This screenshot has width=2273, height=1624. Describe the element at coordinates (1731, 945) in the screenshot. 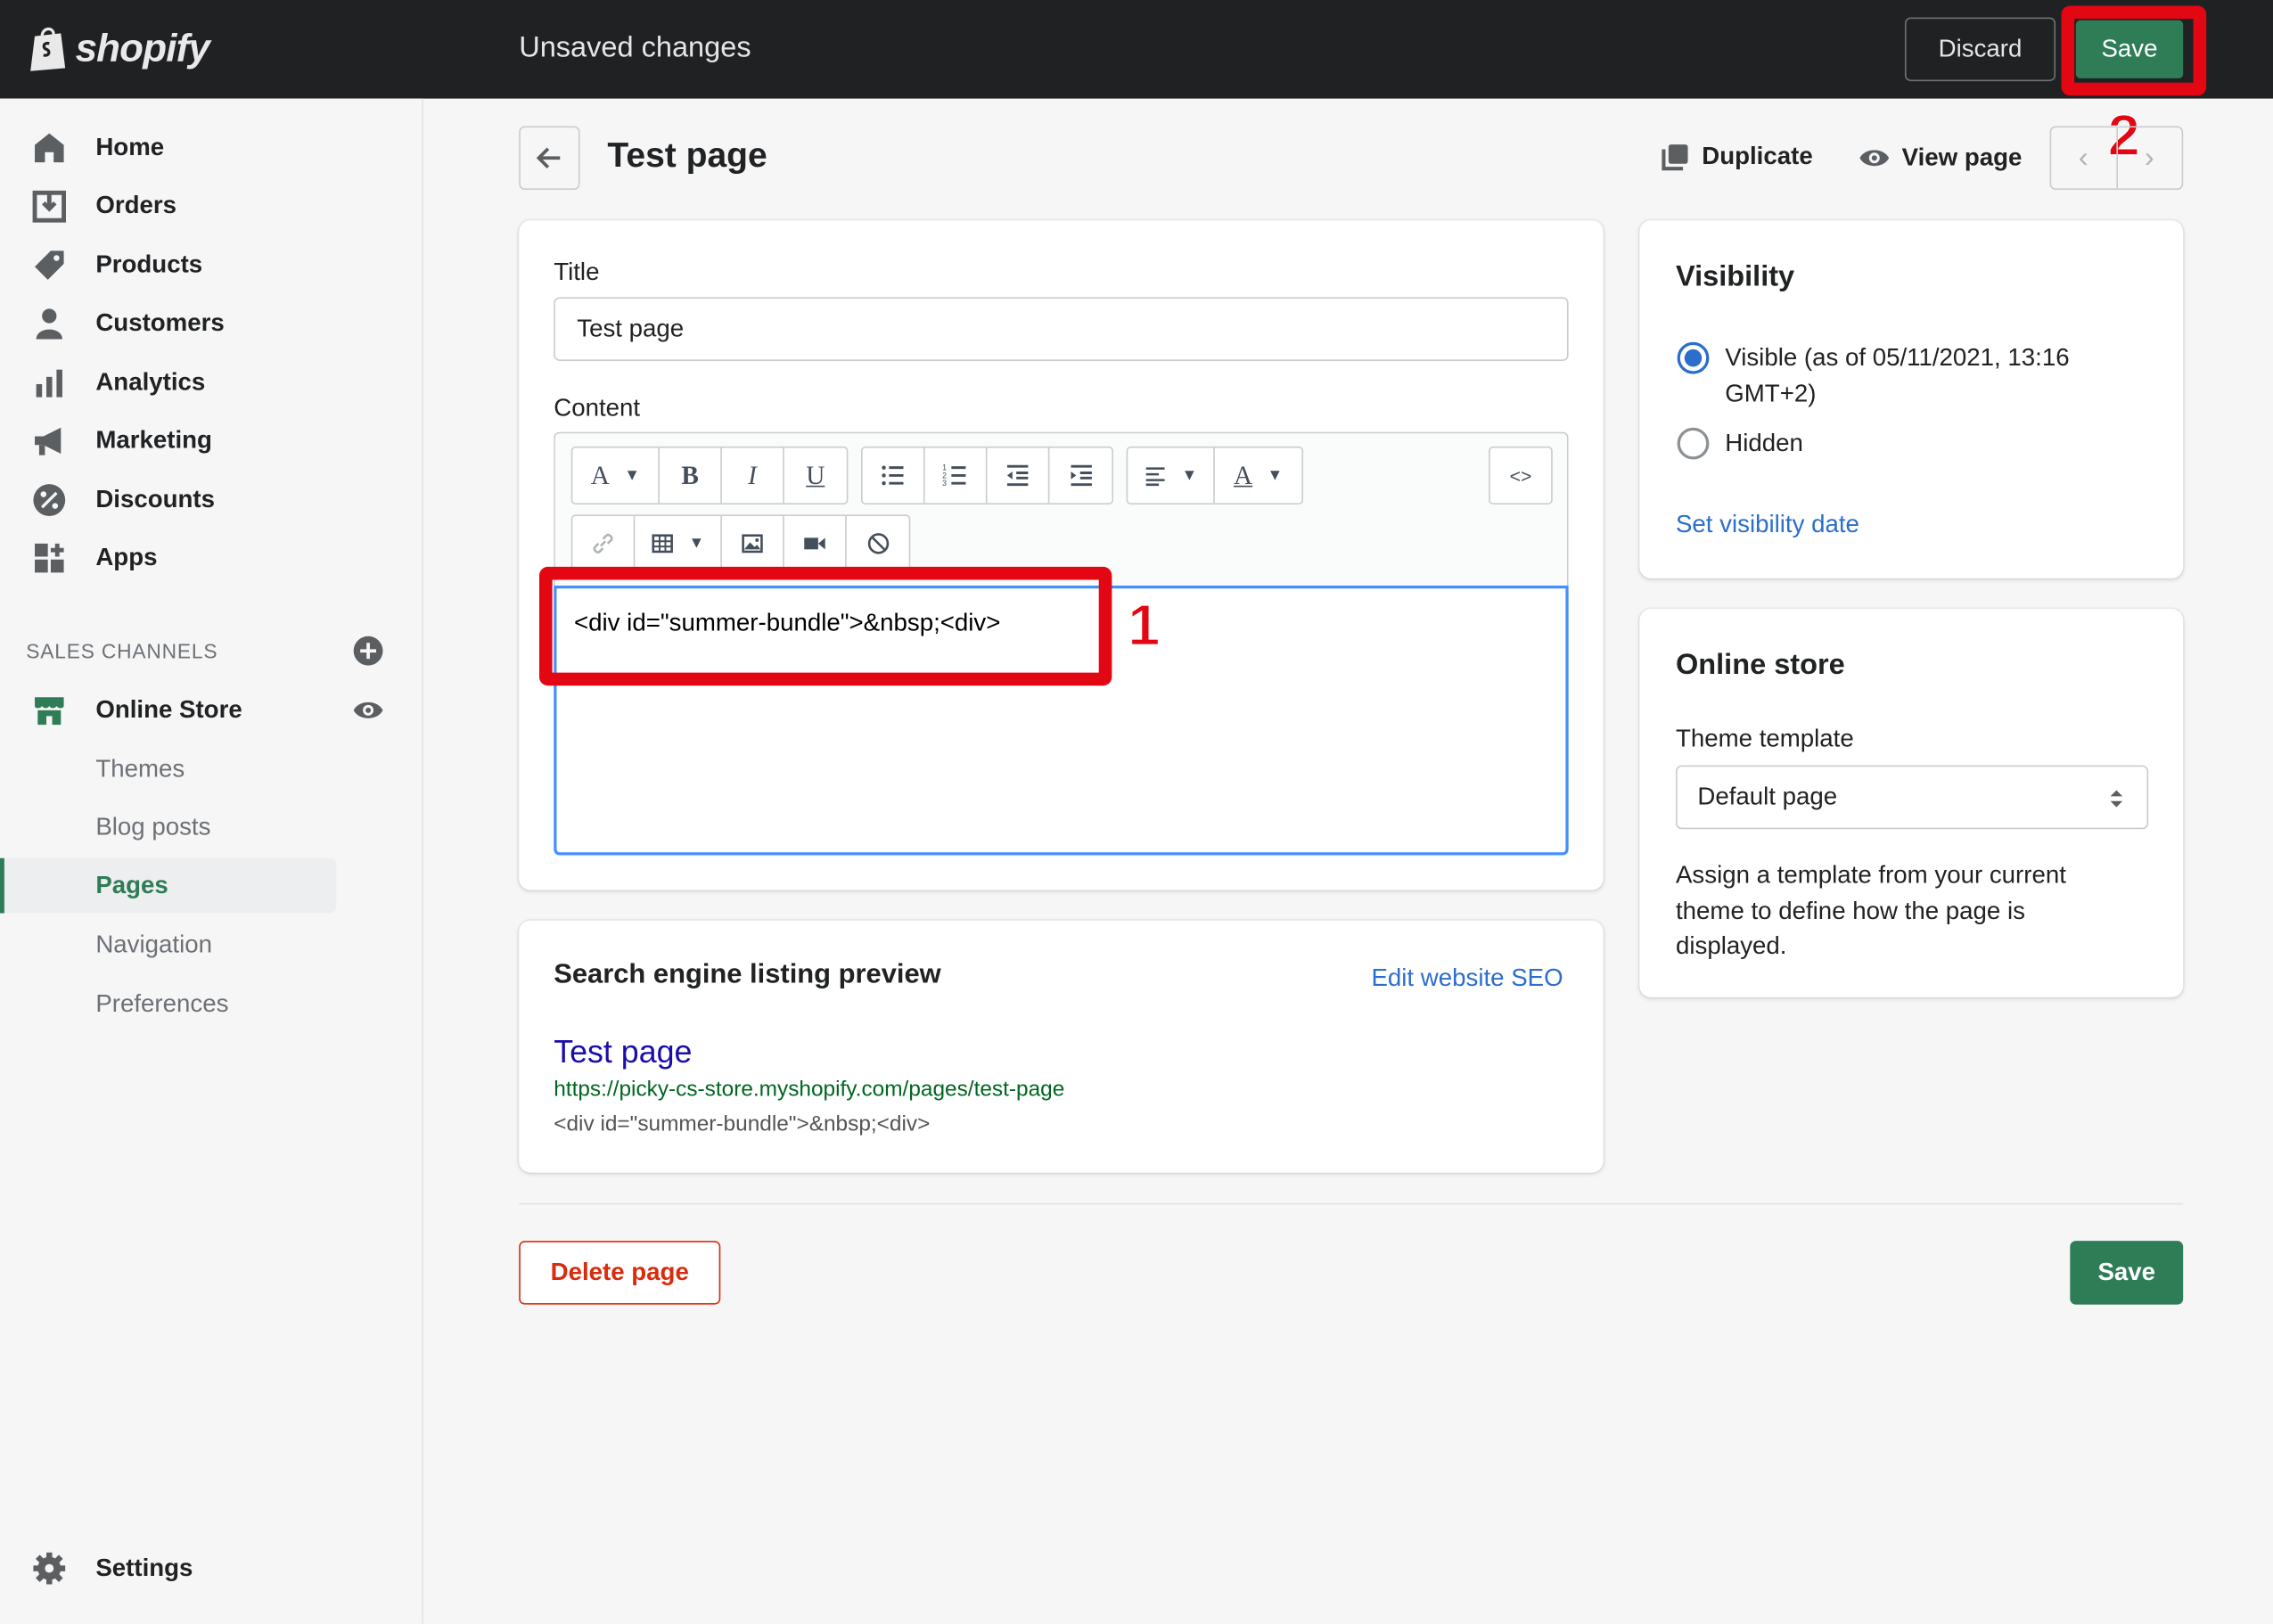

I see `template-help-line3: displayed.` at that location.